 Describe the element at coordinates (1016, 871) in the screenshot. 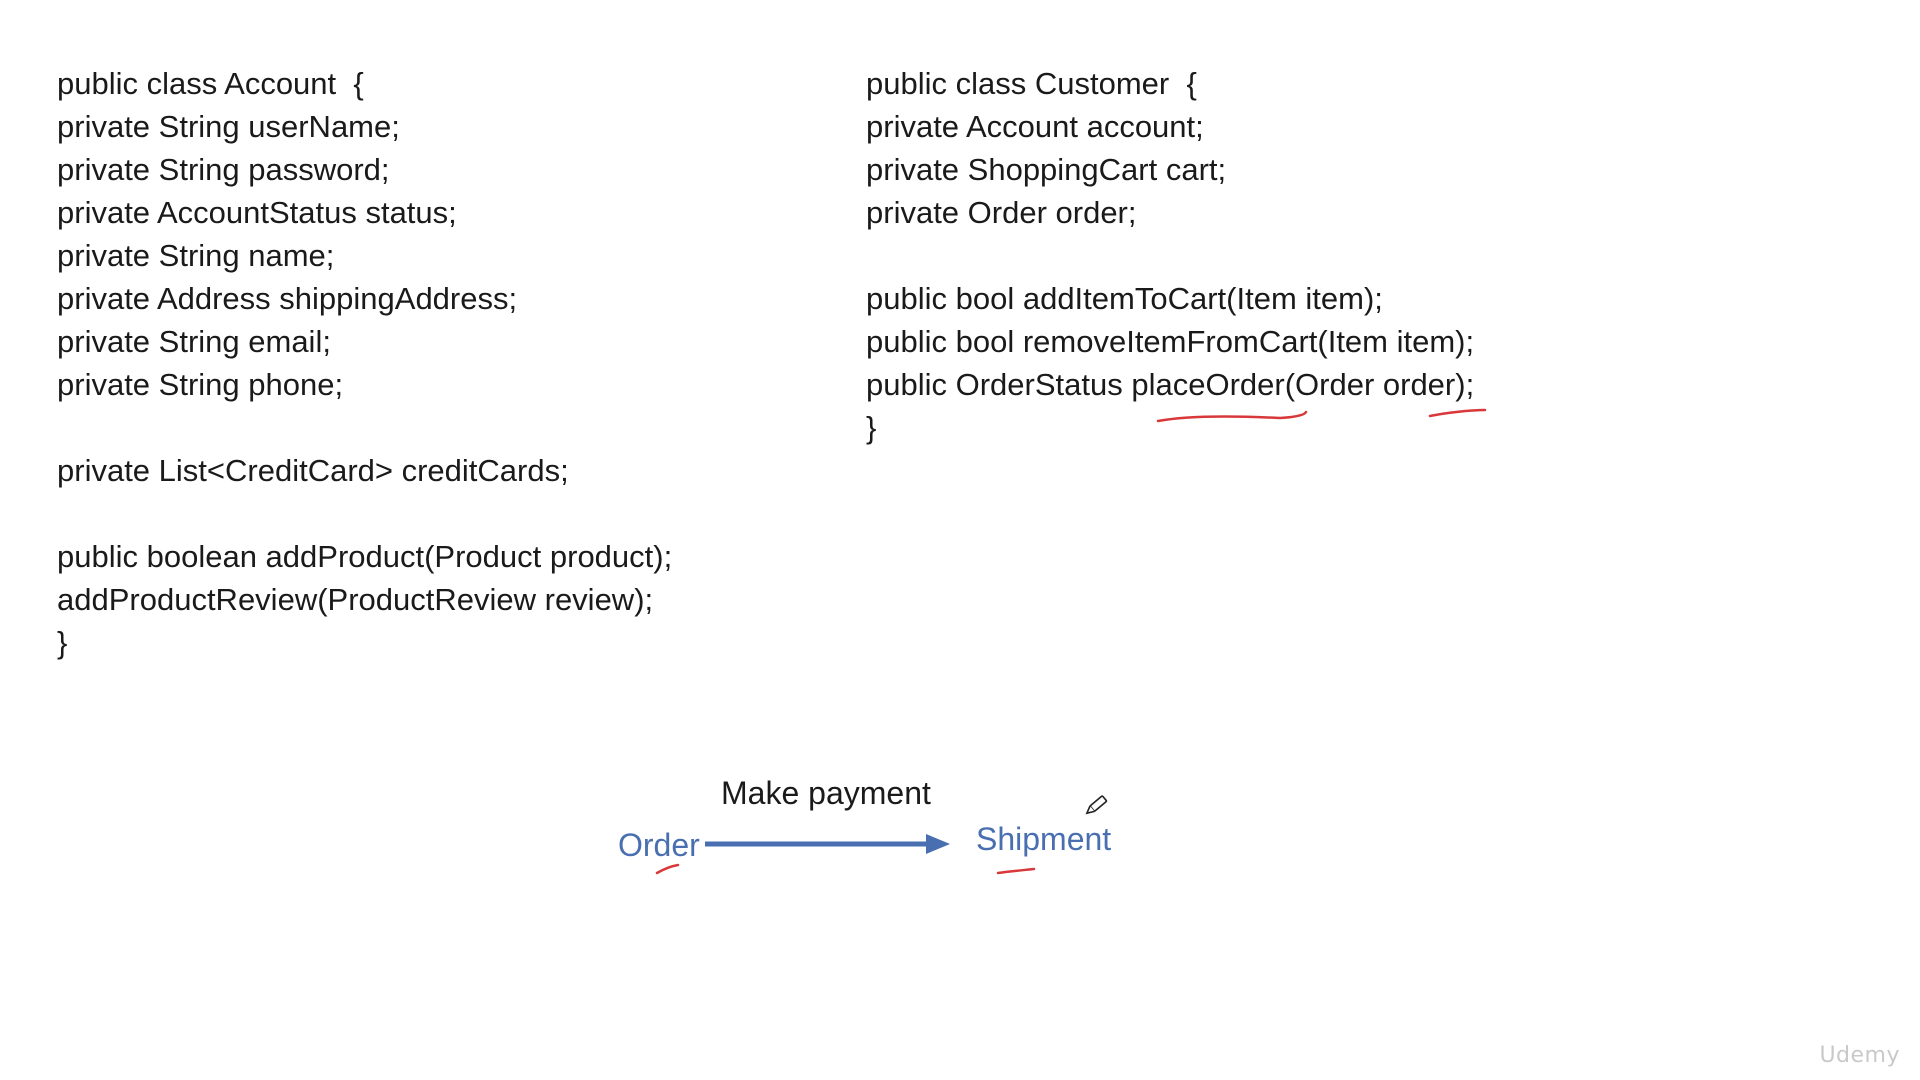

I see `underline-shipment-node` at that location.